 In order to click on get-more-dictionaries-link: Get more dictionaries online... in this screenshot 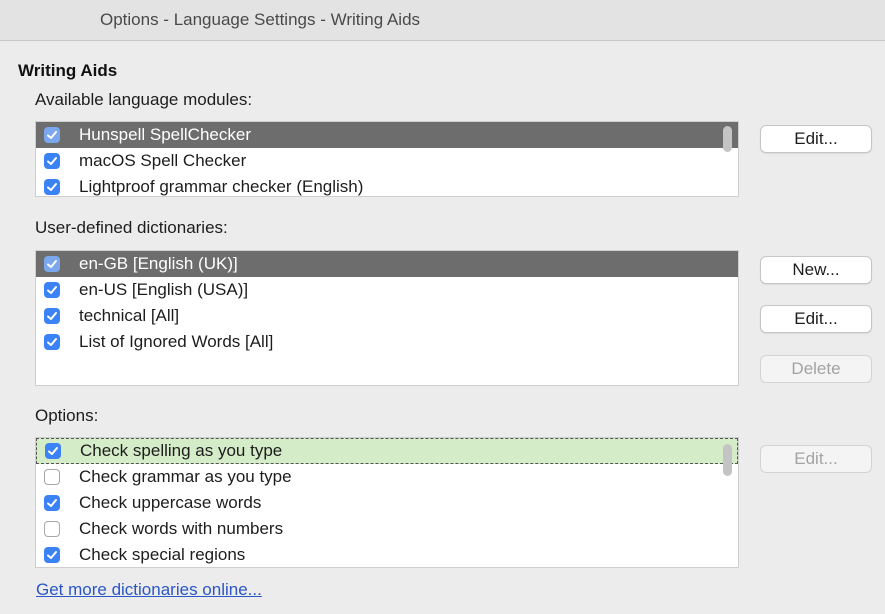, I will do `click(149, 590)`.